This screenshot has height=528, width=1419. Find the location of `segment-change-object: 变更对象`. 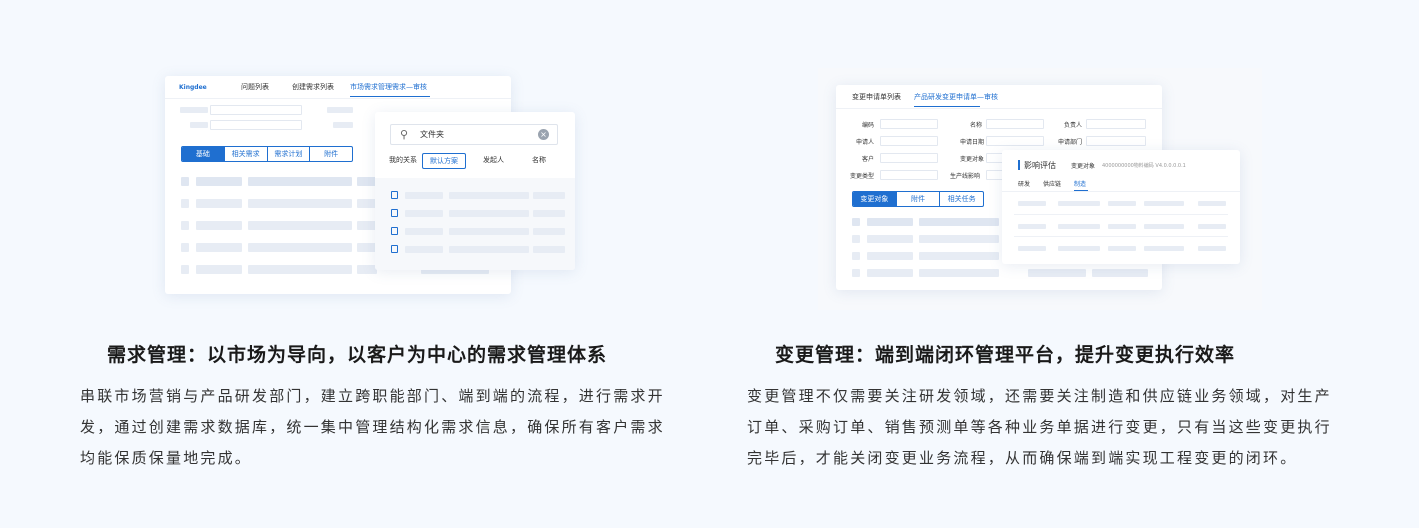

segment-change-object: 变更对象 is located at coordinates (874, 199).